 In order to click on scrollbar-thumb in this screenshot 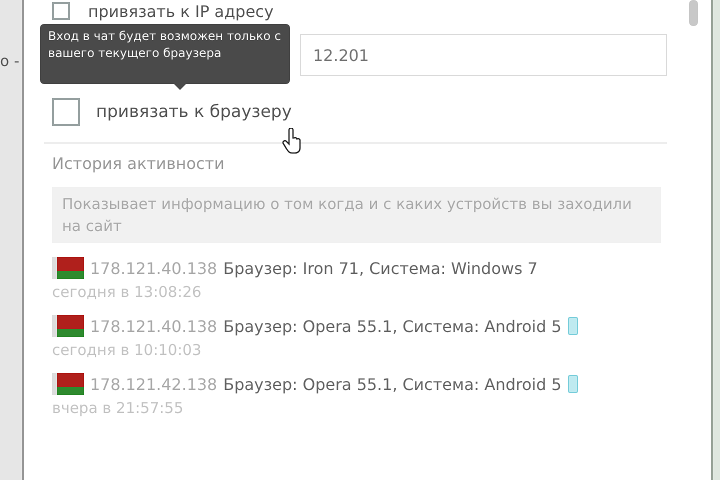, I will do `click(693, 13)`.